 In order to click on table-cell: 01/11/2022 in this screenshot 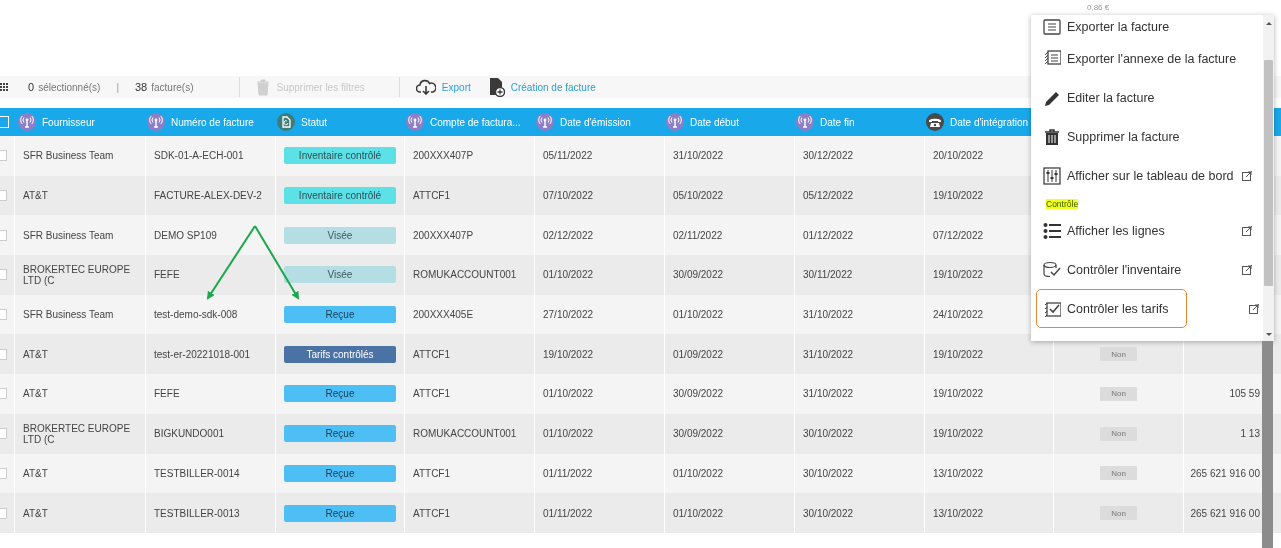, I will do `click(568, 513)`.